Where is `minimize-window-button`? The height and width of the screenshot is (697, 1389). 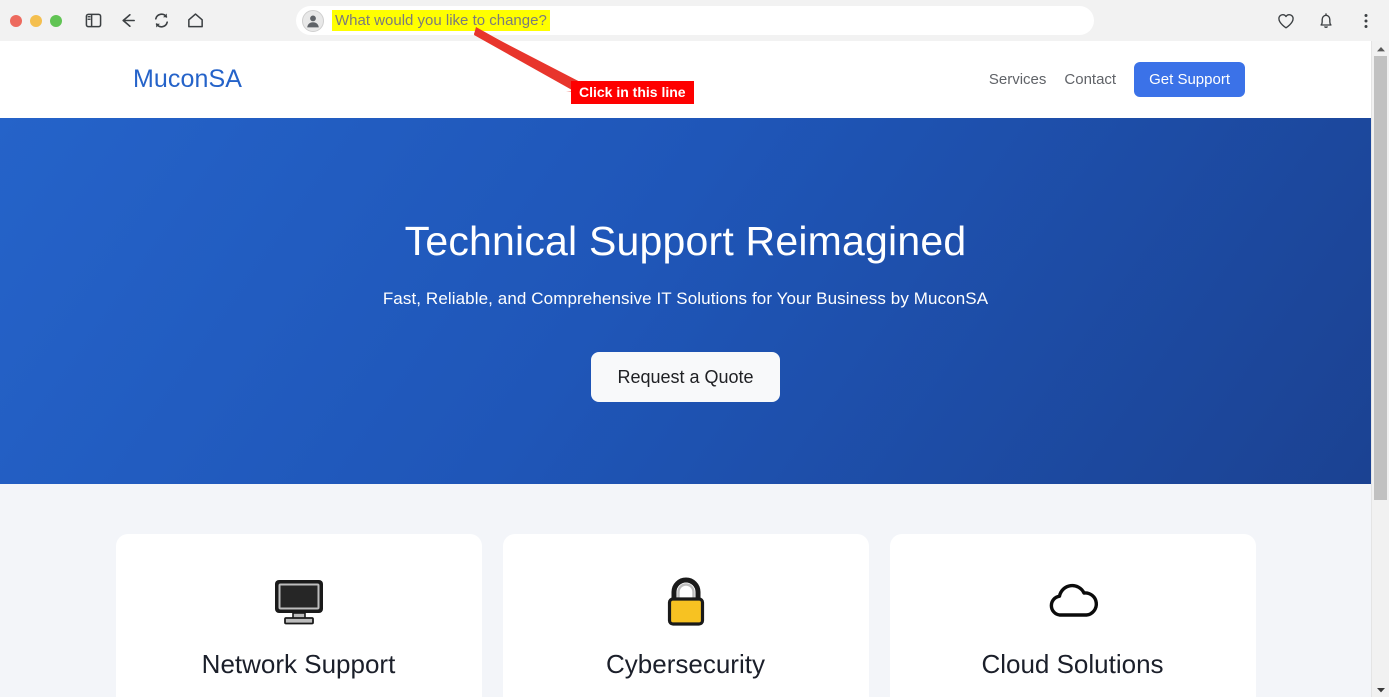
minimize-window-button is located at coordinates (36, 20).